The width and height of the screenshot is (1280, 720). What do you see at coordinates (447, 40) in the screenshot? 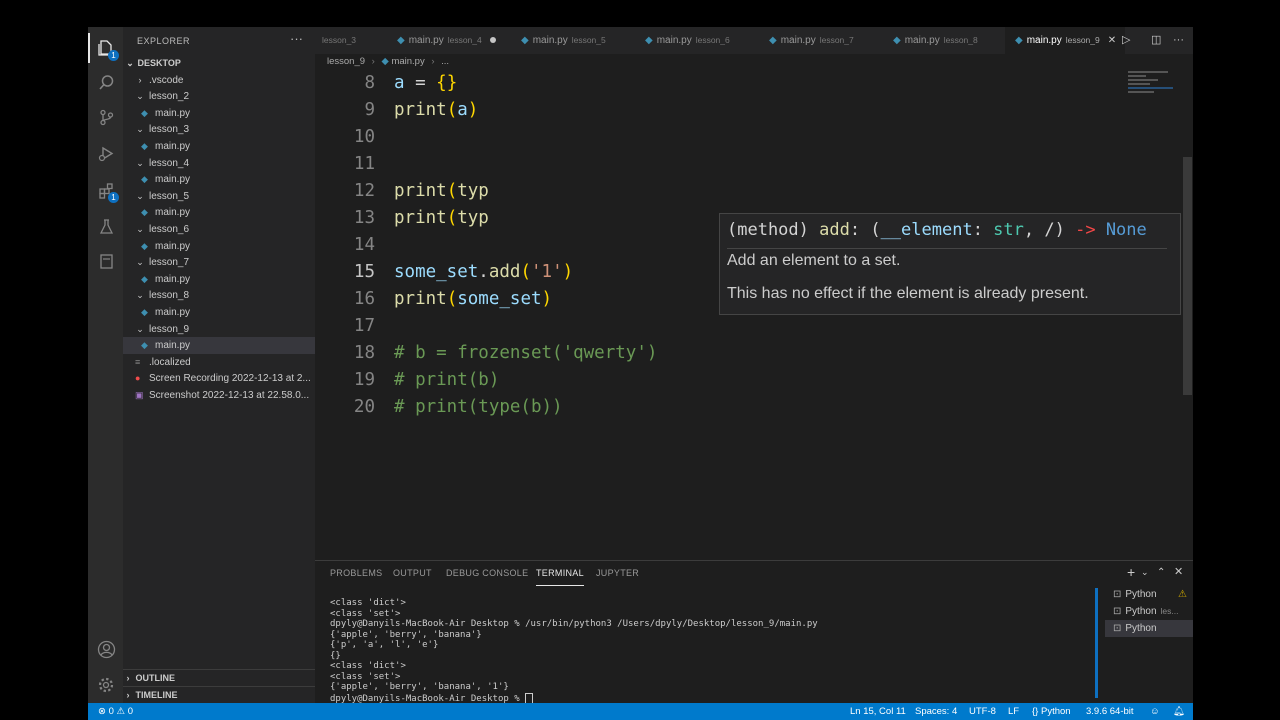
I see `editor-tab: ◆ main.py lesson_4` at bounding box center [447, 40].